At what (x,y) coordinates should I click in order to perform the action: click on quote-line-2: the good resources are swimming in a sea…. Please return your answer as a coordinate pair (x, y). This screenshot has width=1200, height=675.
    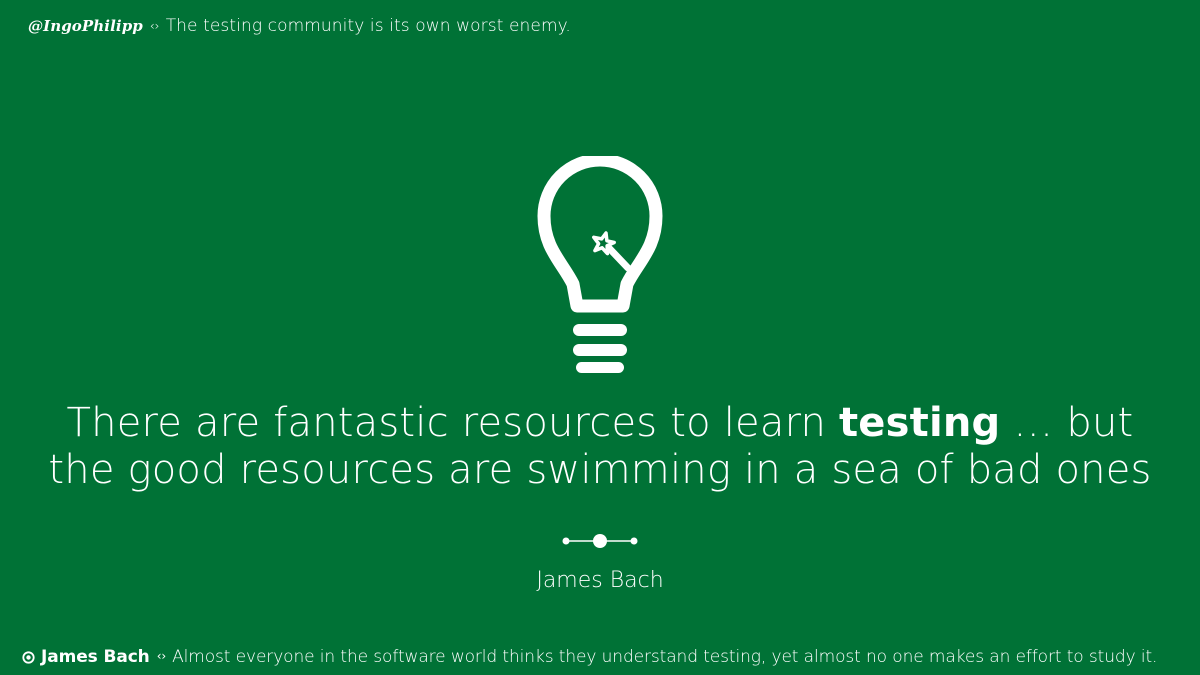
    Looking at the image, I should click on (600, 470).